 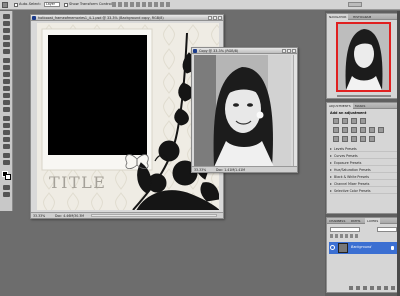 I want to click on workspace-switcher-button, so click(x=355, y=4).